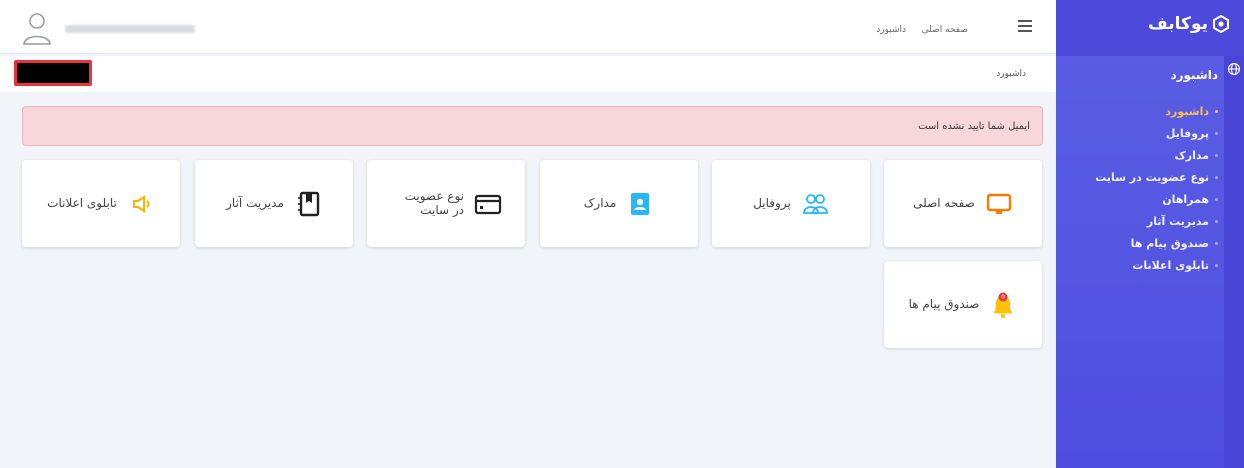 Image resolution: width=1244 pixels, height=468 pixels. Describe the element at coordinates (1143, 221) in the screenshot. I see `sidebar-item-works: مدیریت آثار` at that location.